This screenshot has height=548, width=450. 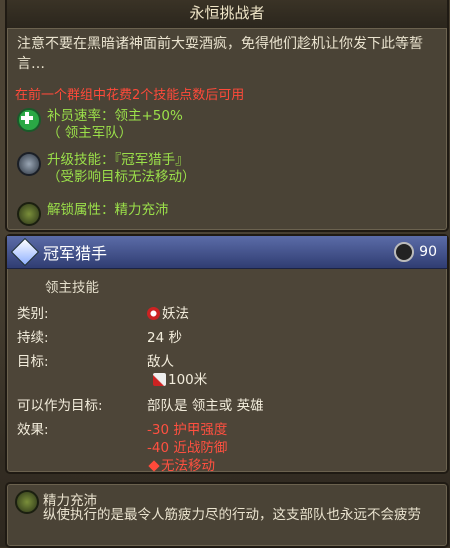 I want to click on skill-title: 永恒挑战者, so click(x=227, y=14).